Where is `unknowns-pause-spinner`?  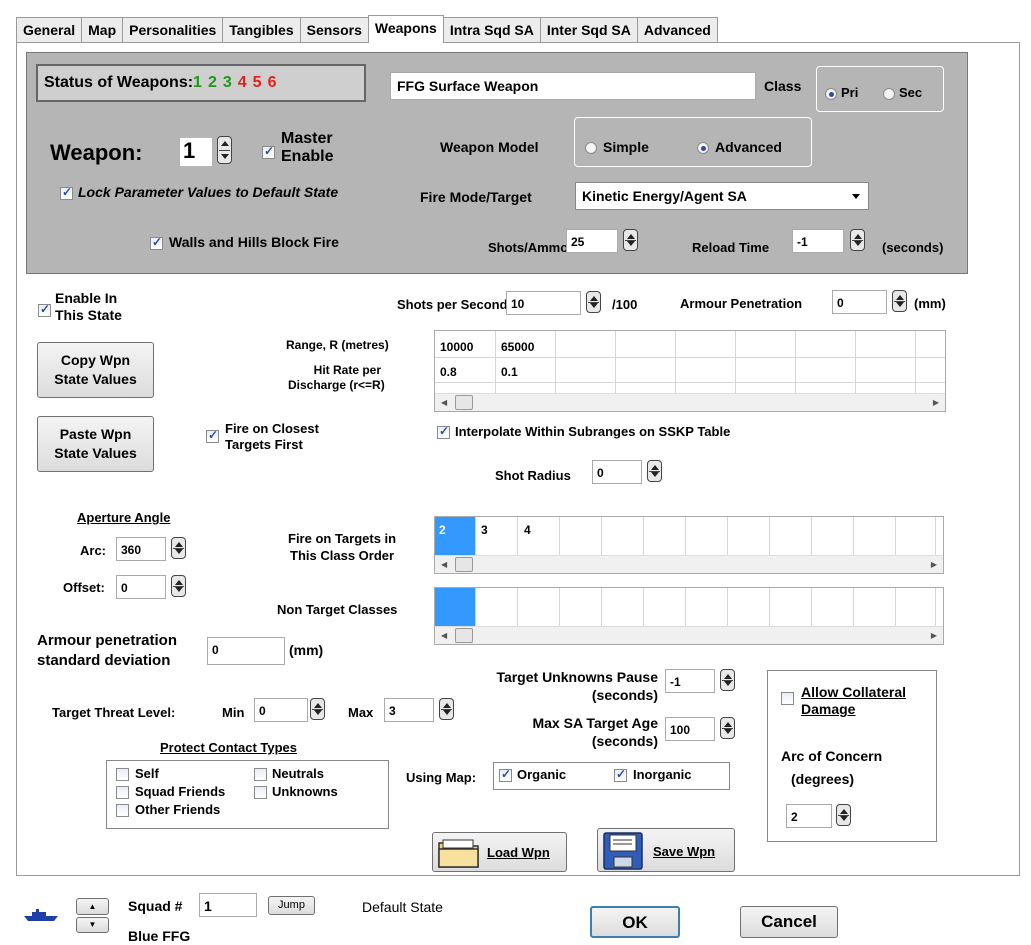 unknowns-pause-spinner is located at coordinates (727, 680).